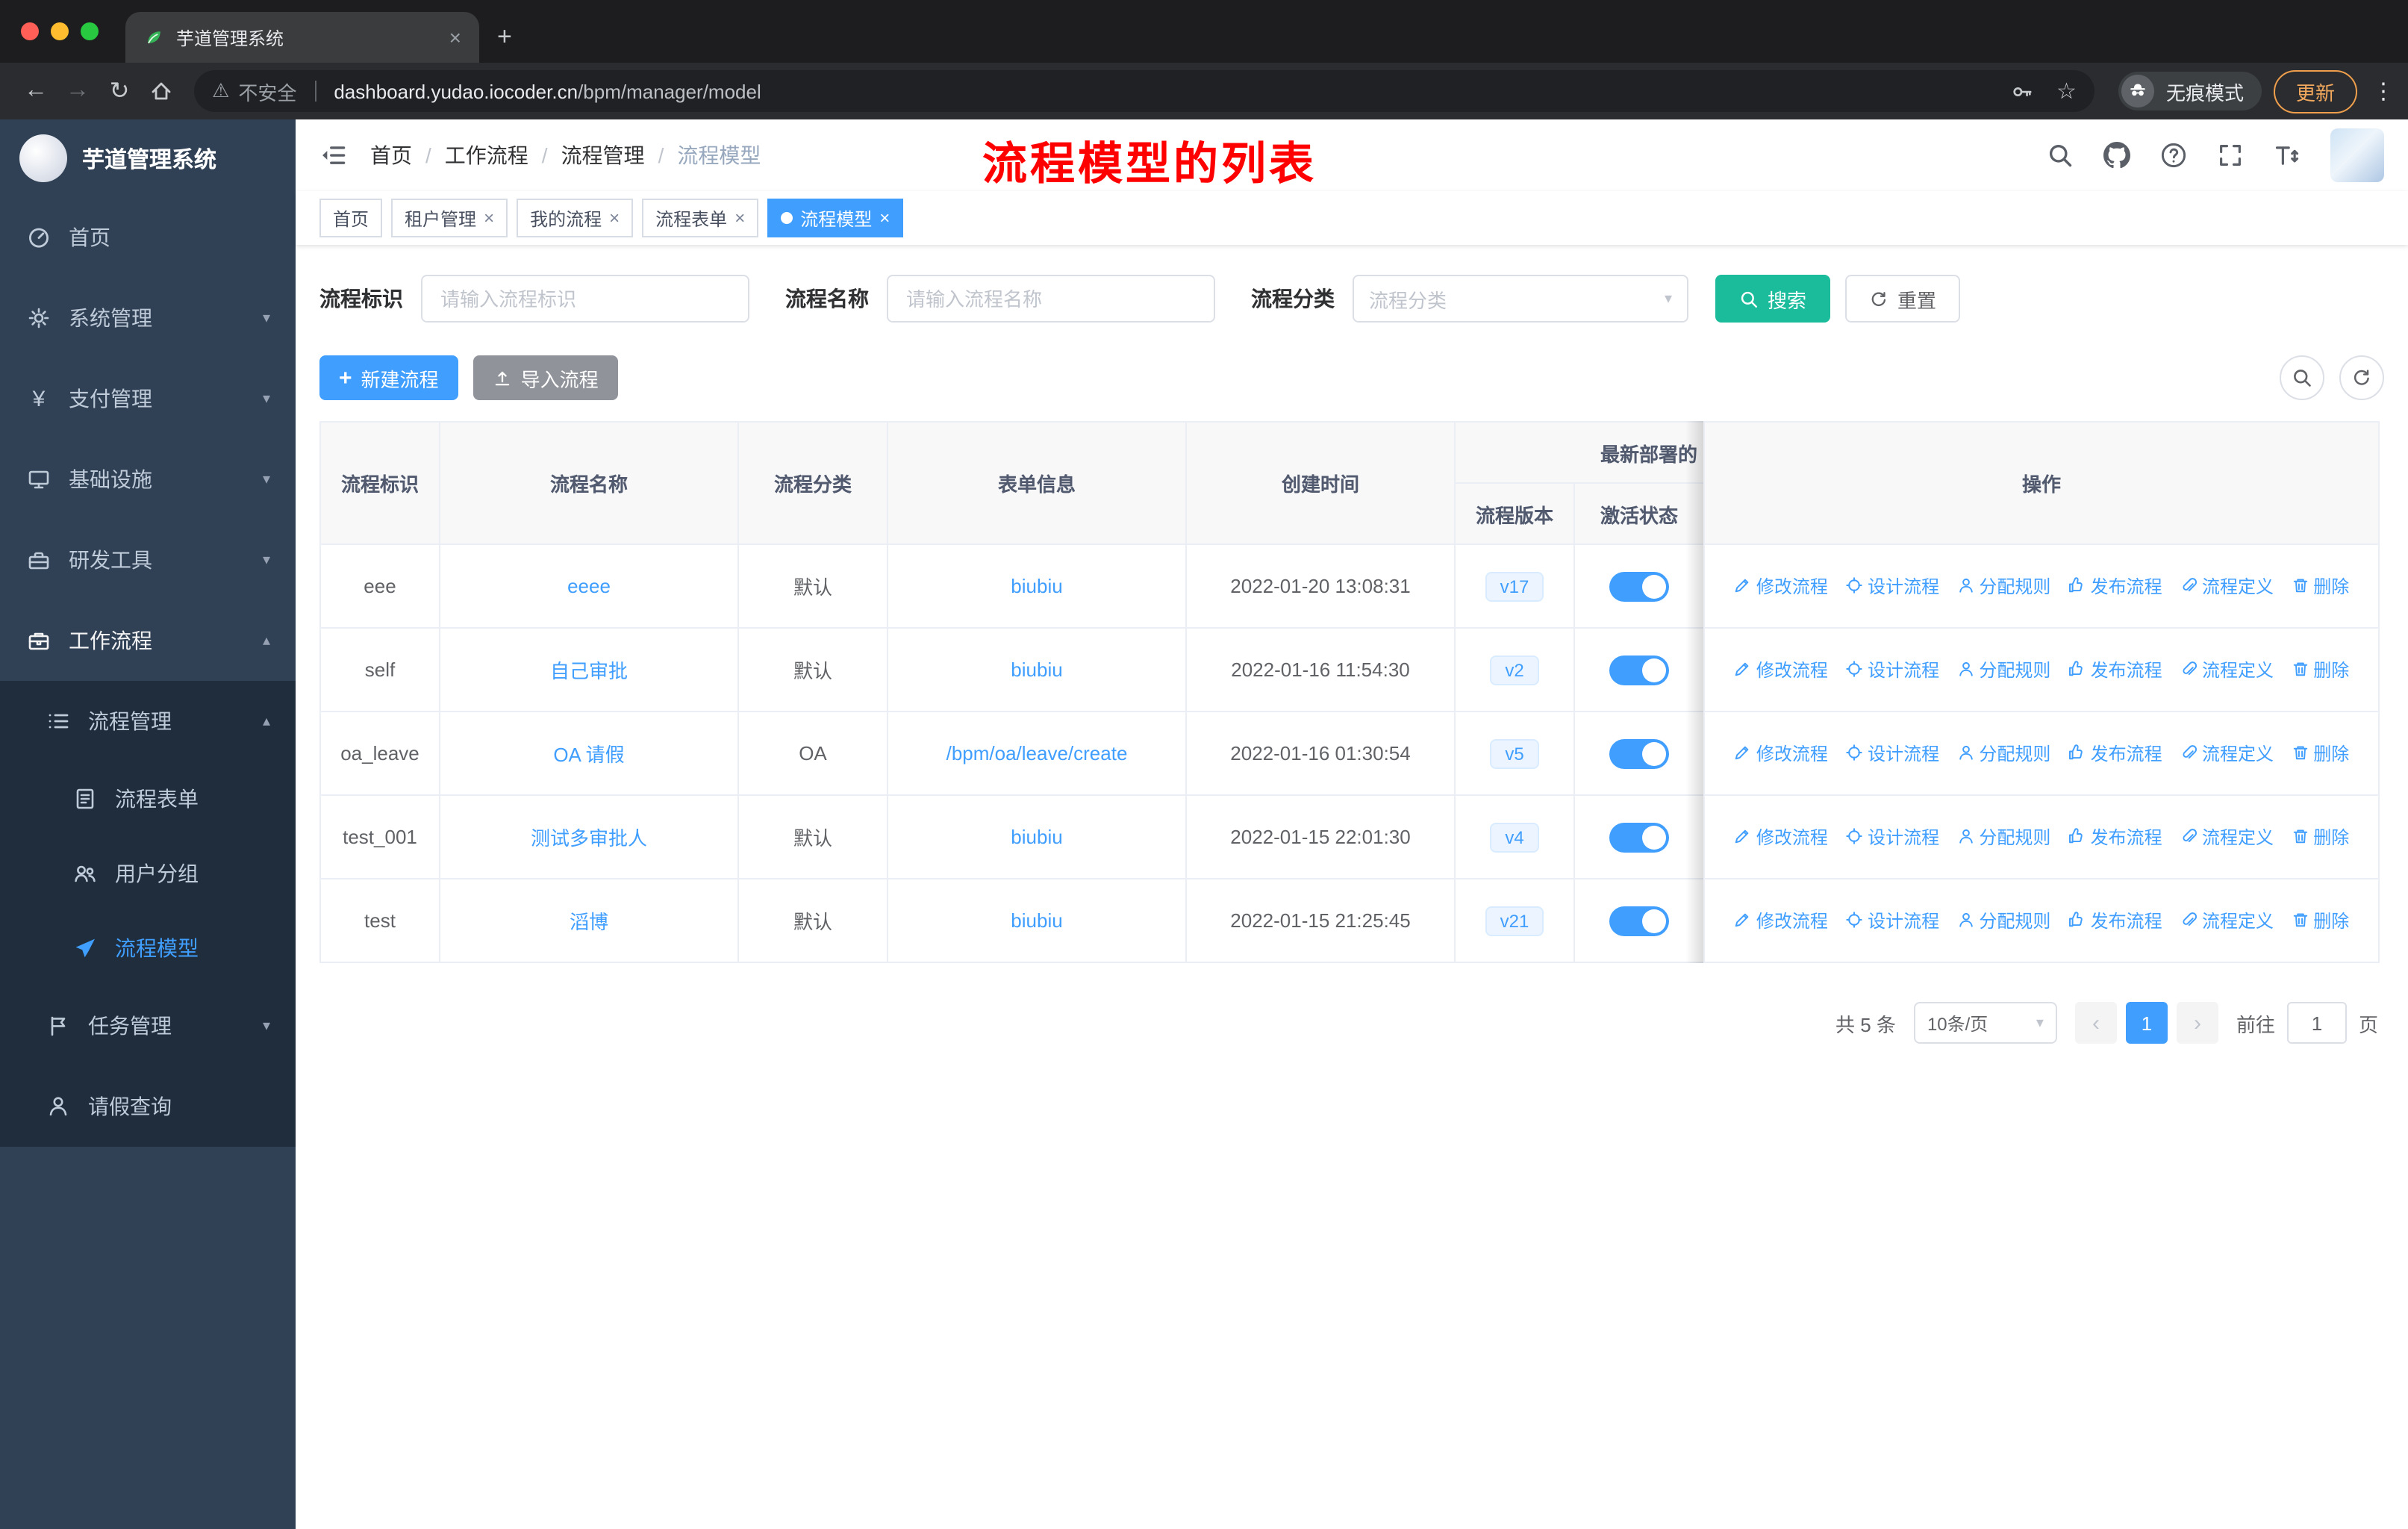  What do you see at coordinates (504, 38) in the screenshot?
I see `new-tab-button: +` at bounding box center [504, 38].